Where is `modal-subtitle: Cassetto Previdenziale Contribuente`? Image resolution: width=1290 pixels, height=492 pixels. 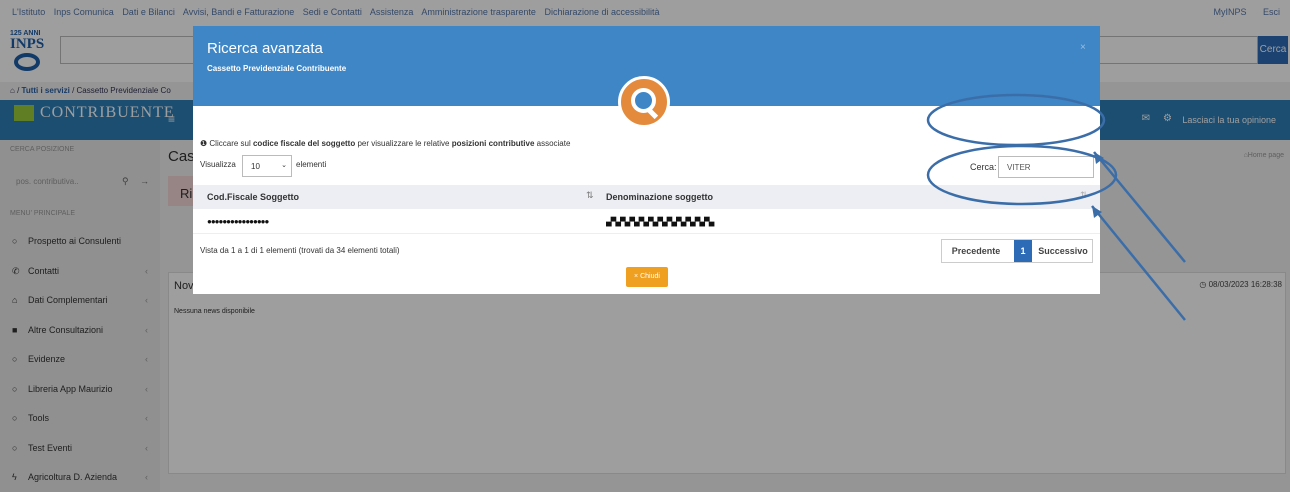 modal-subtitle: Cassetto Previdenziale Contribuente is located at coordinates (277, 68).